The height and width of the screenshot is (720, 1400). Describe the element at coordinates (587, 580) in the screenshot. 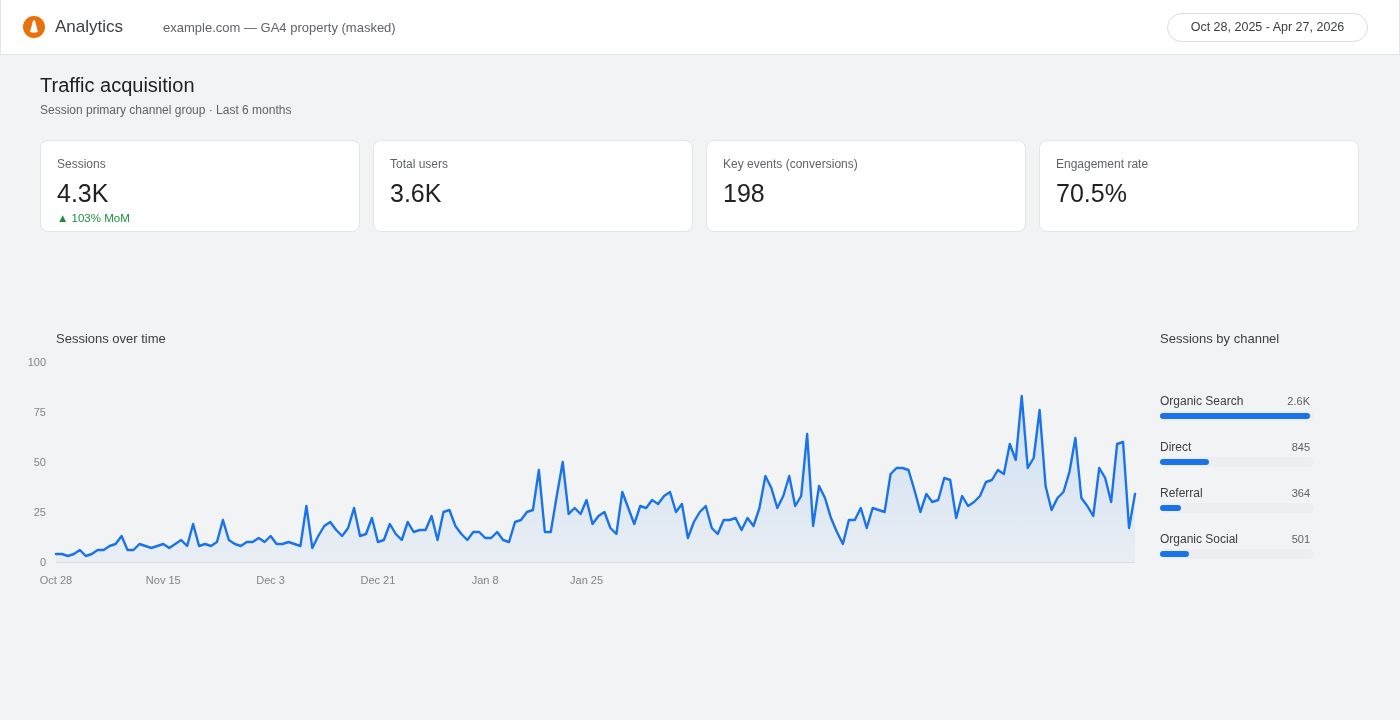

I see `x-axis-label: Jan 25` at that location.